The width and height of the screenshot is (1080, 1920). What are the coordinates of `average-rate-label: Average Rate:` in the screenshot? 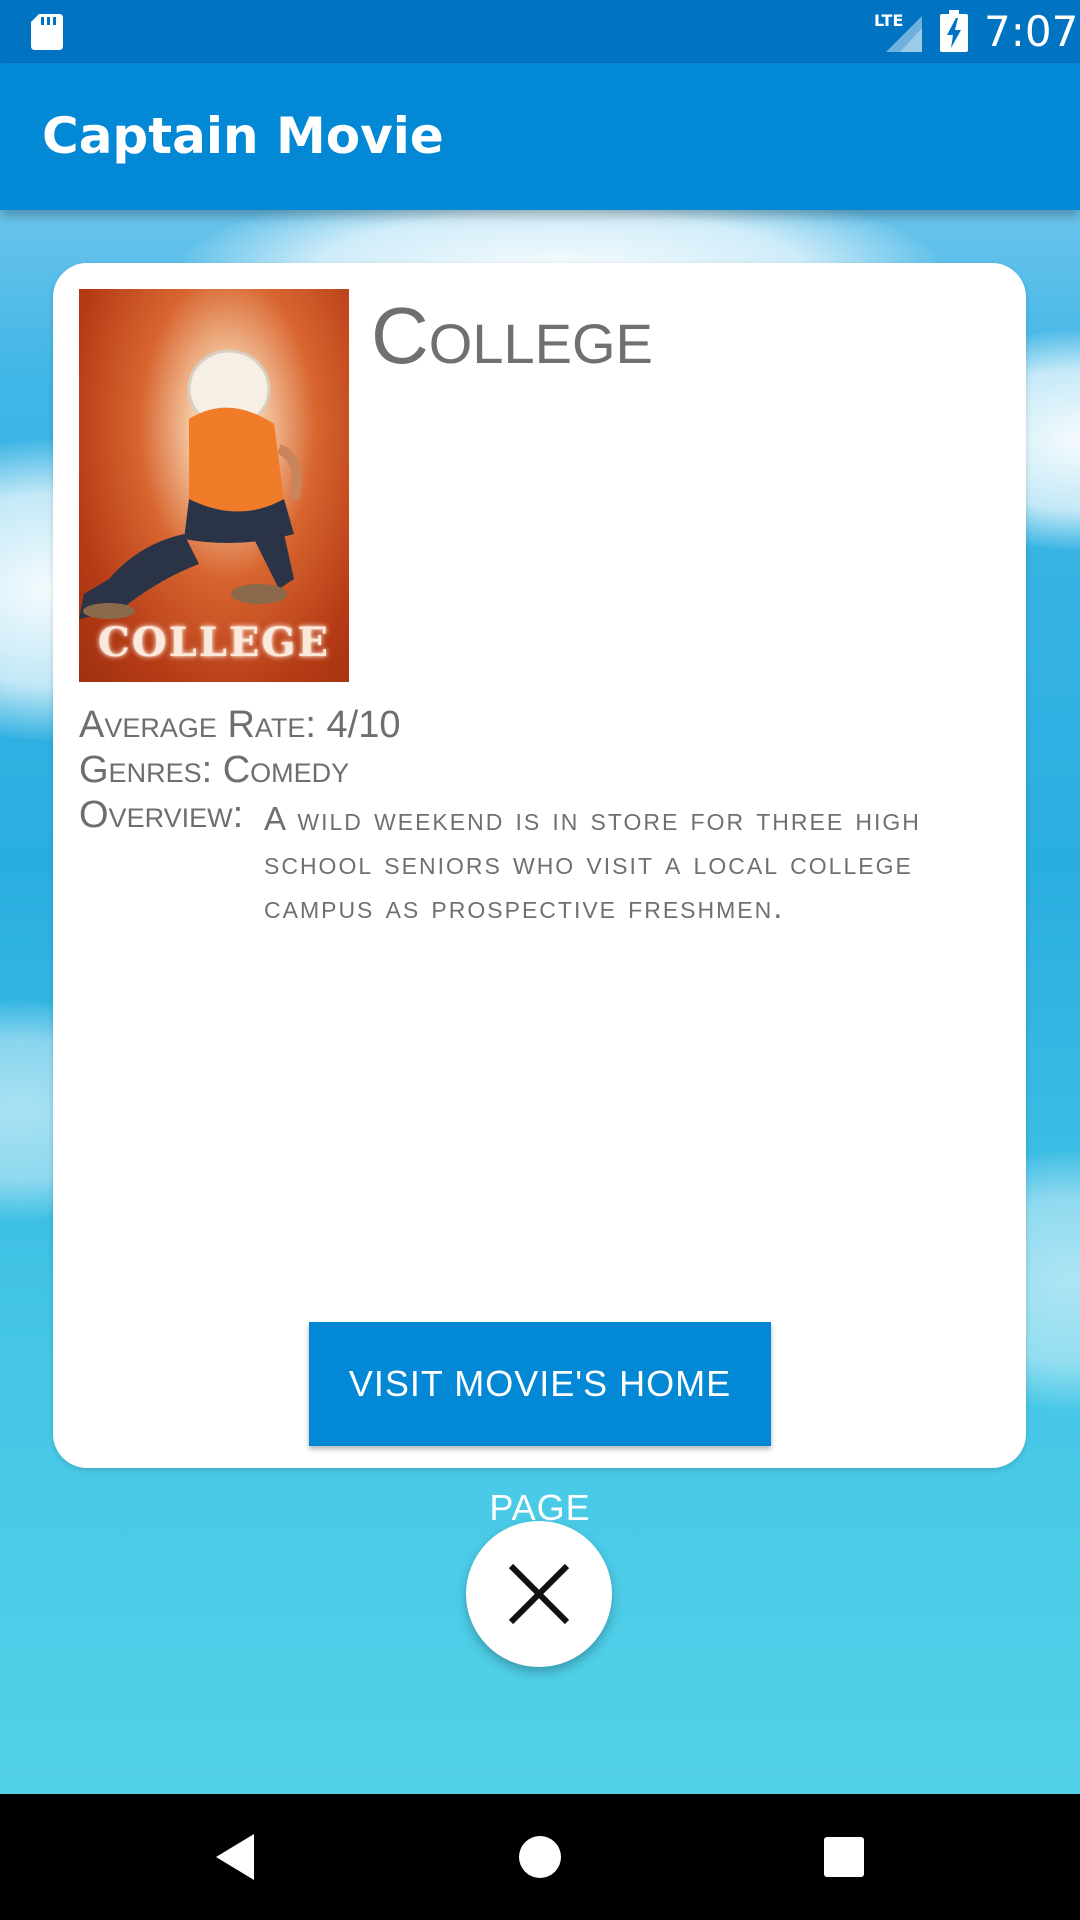 It's located at (197, 725).